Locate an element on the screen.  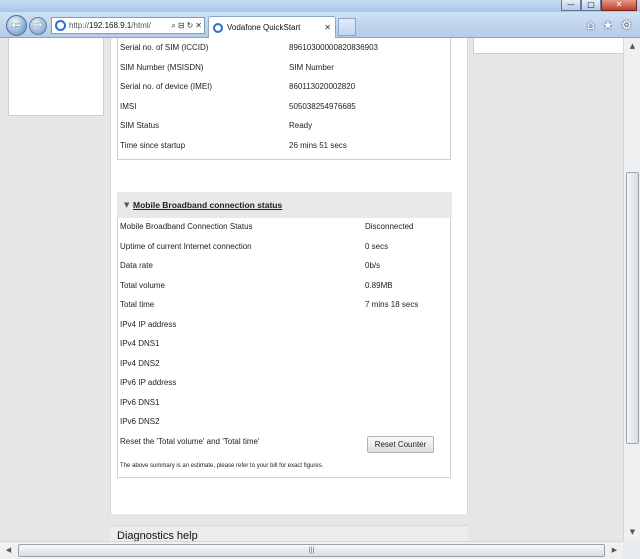
horizontal-scroll-thumb: ||| is located at coordinates (311, 550).